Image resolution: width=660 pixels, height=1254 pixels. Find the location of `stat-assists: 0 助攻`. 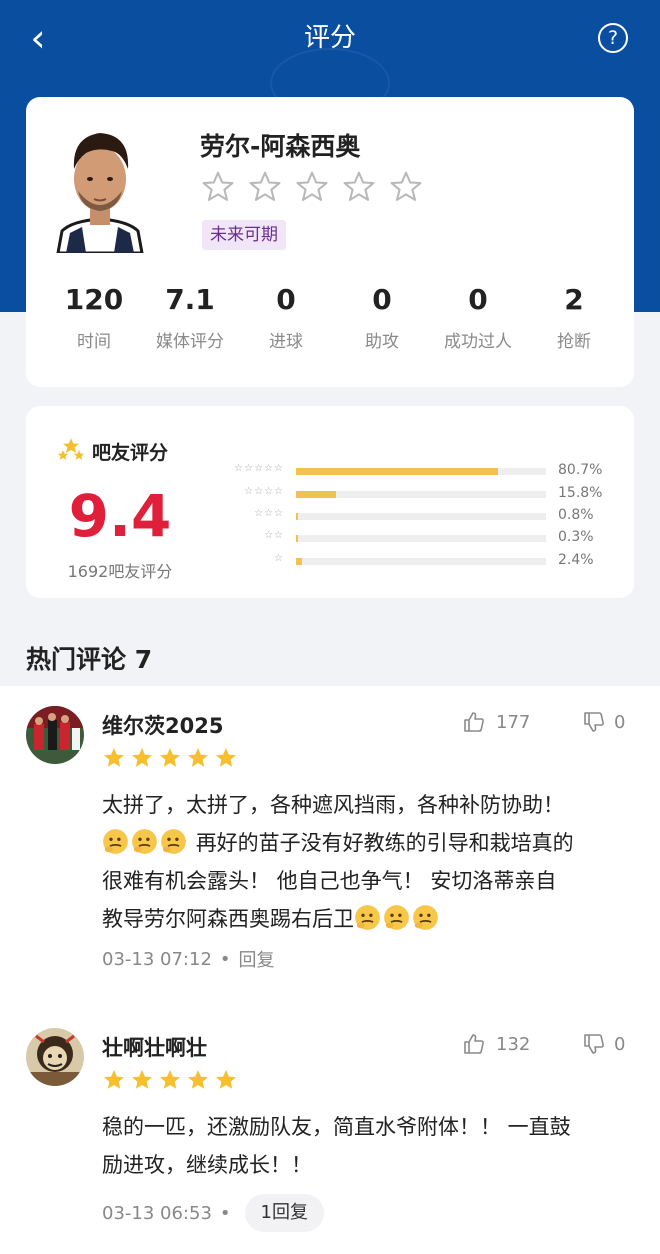

stat-assists: 0 助攻 is located at coordinates (382, 317).